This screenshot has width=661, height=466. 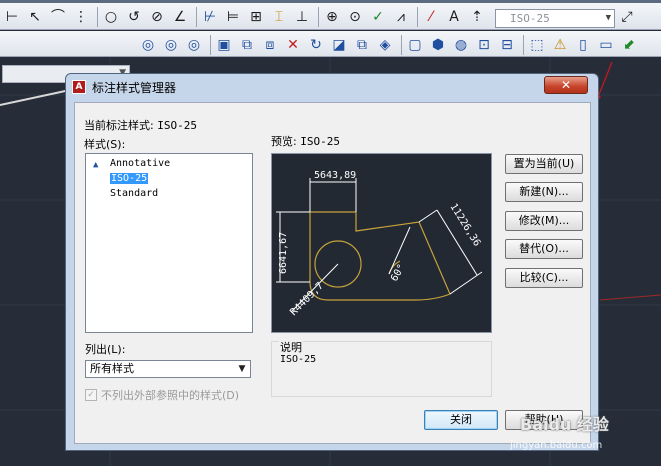 What do you see at coordinates (35, 17) in the screenshot?
I see `aligned-dim-icon: ↖` at bounding box center [35, 17].